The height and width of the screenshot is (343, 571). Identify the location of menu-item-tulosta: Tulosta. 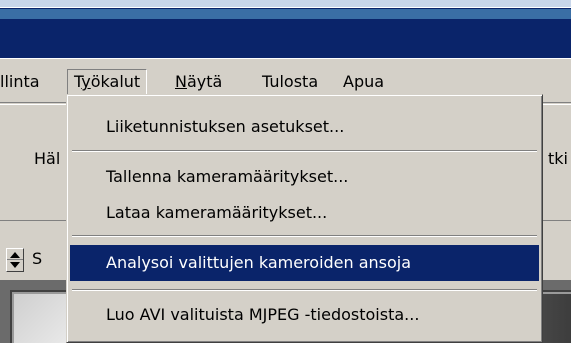
(290, 82).